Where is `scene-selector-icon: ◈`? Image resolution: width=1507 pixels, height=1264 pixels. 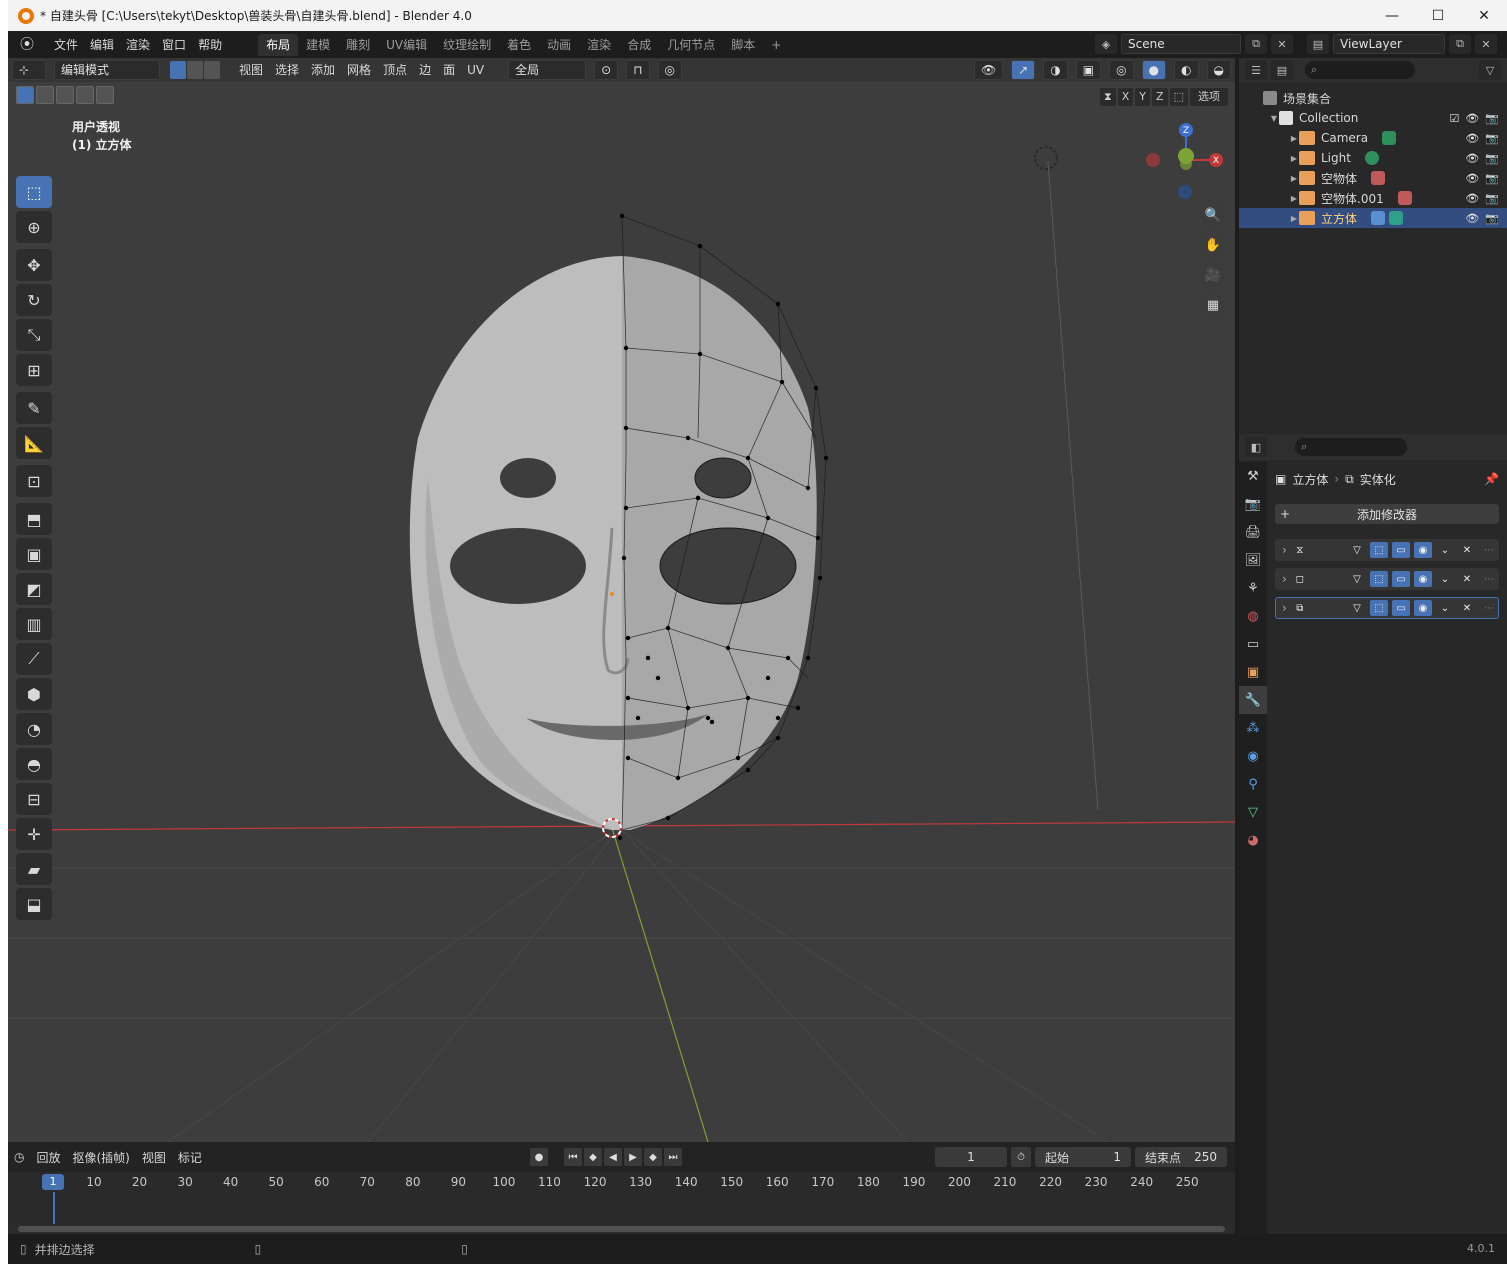 scene-selector-icon: ◈ is located at coordinates (1106, 44).